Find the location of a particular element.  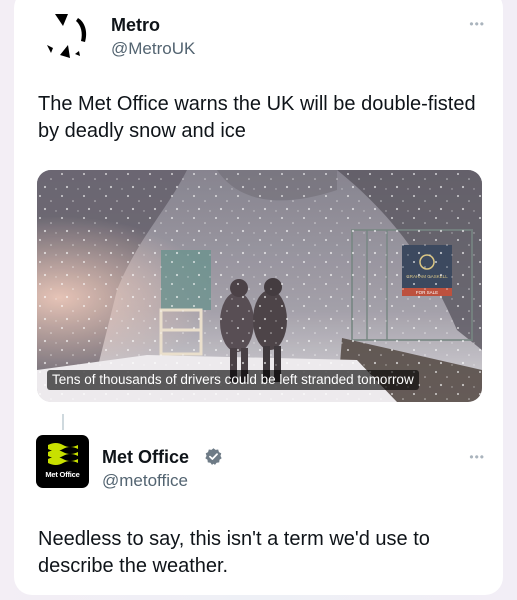

author-handle: @metoffice is located at coordinates (145, 481).